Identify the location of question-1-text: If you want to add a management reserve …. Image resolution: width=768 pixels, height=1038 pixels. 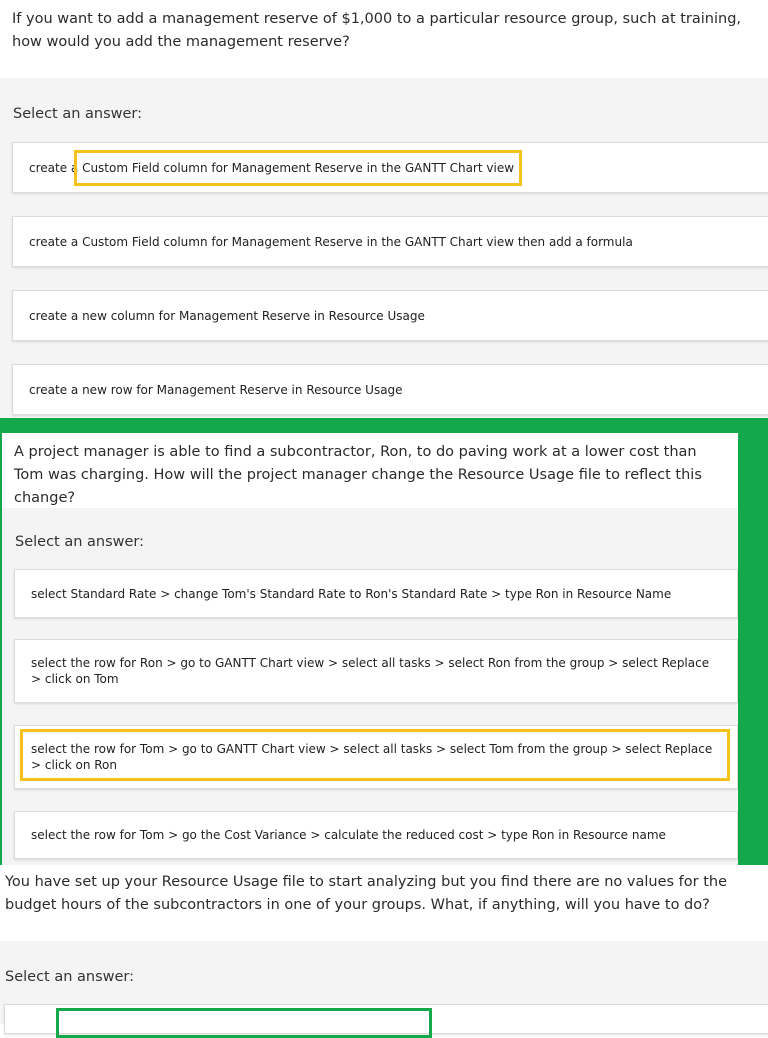
(384, 39).